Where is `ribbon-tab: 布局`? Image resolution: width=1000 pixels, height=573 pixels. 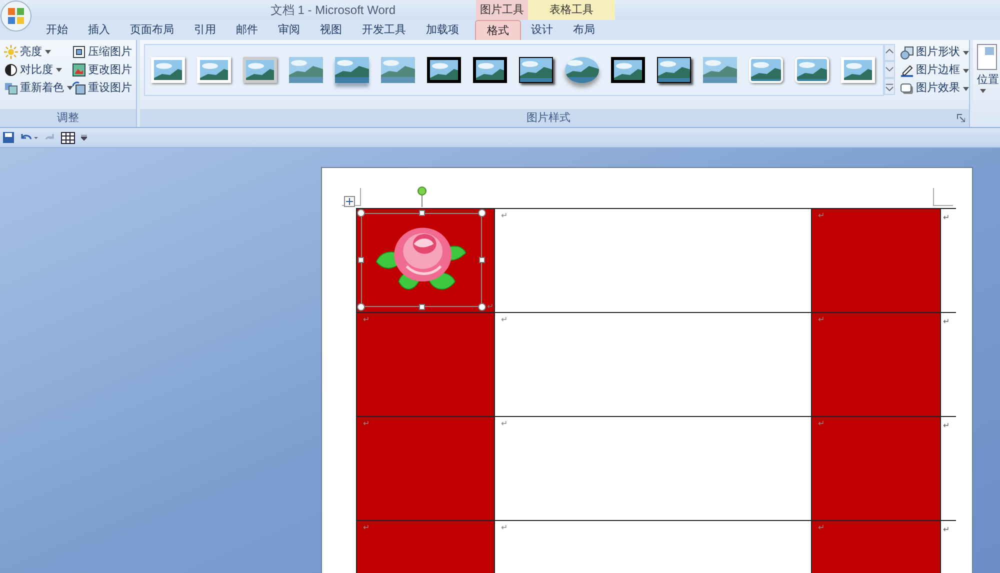 ribbon-tab: 布局 is located at coordinates (584, 30).